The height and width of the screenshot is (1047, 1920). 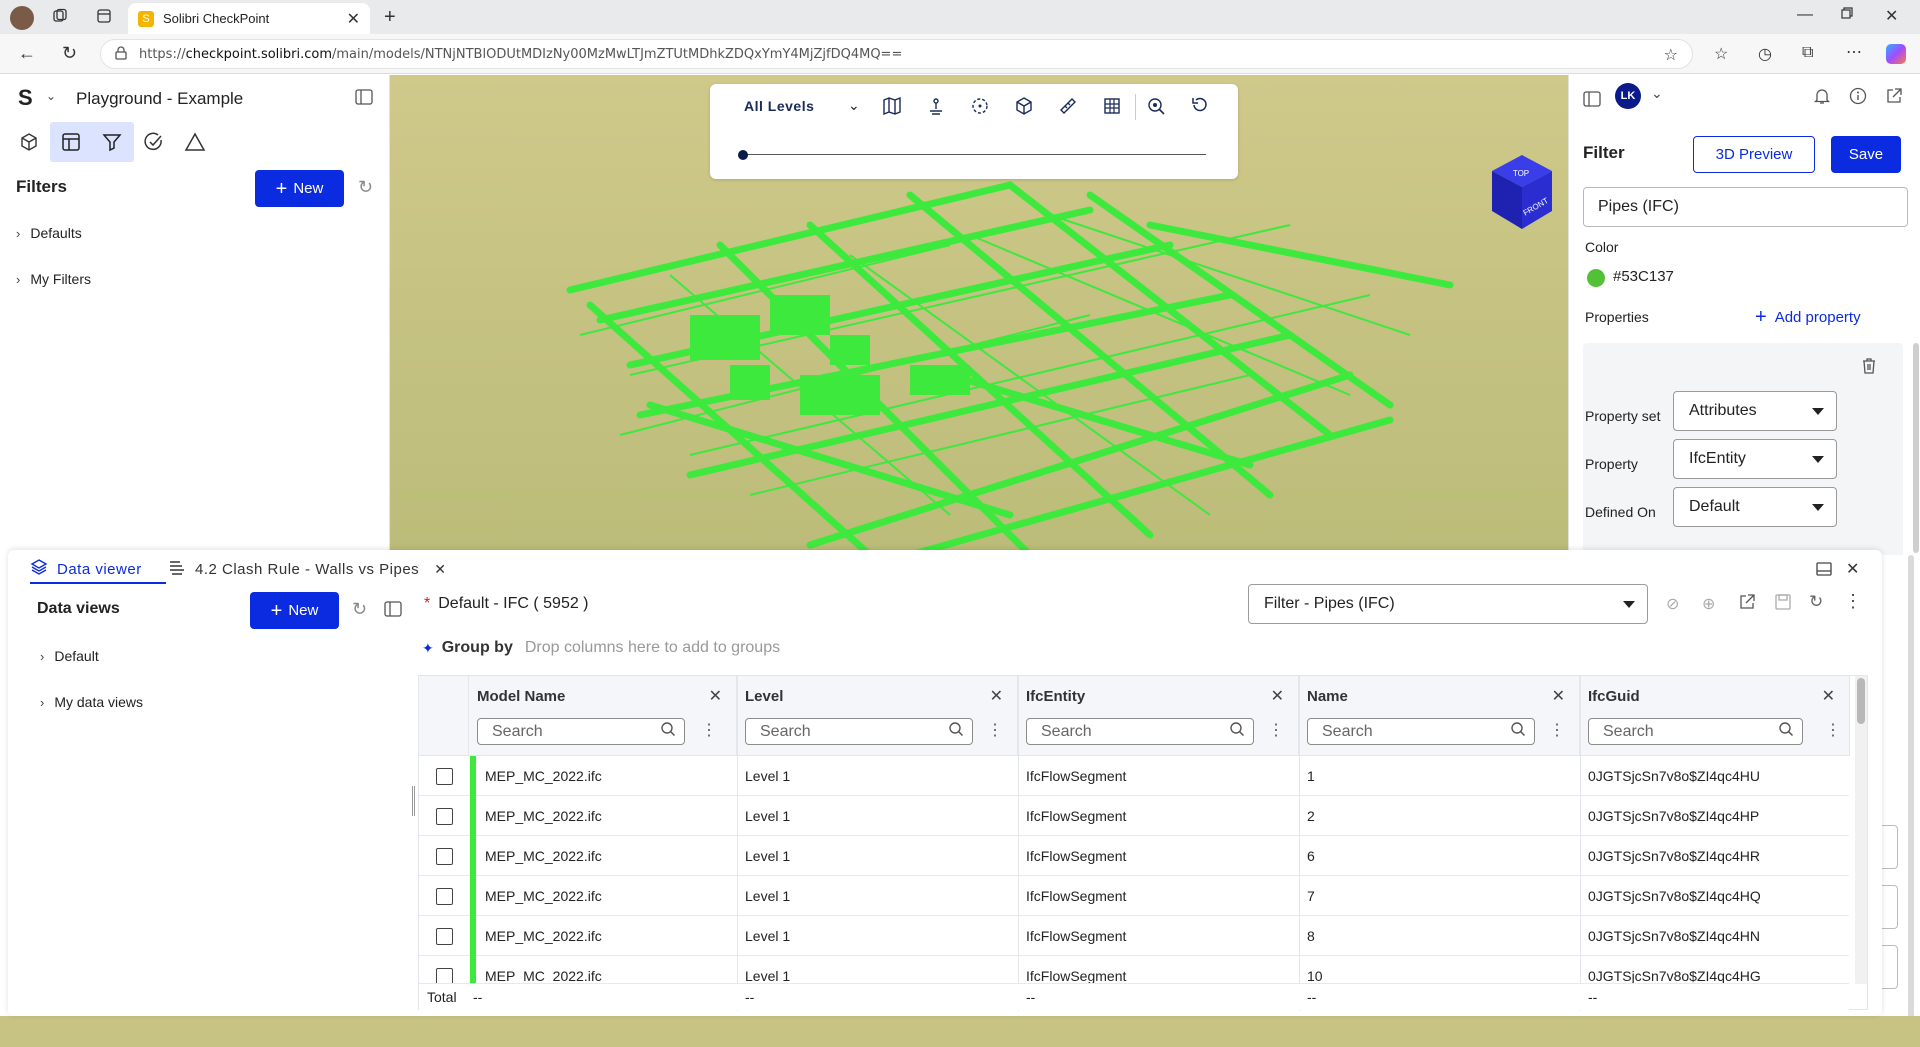 I want to click on clear-filter-icon: ⊘, so click(x=1672, y=604).